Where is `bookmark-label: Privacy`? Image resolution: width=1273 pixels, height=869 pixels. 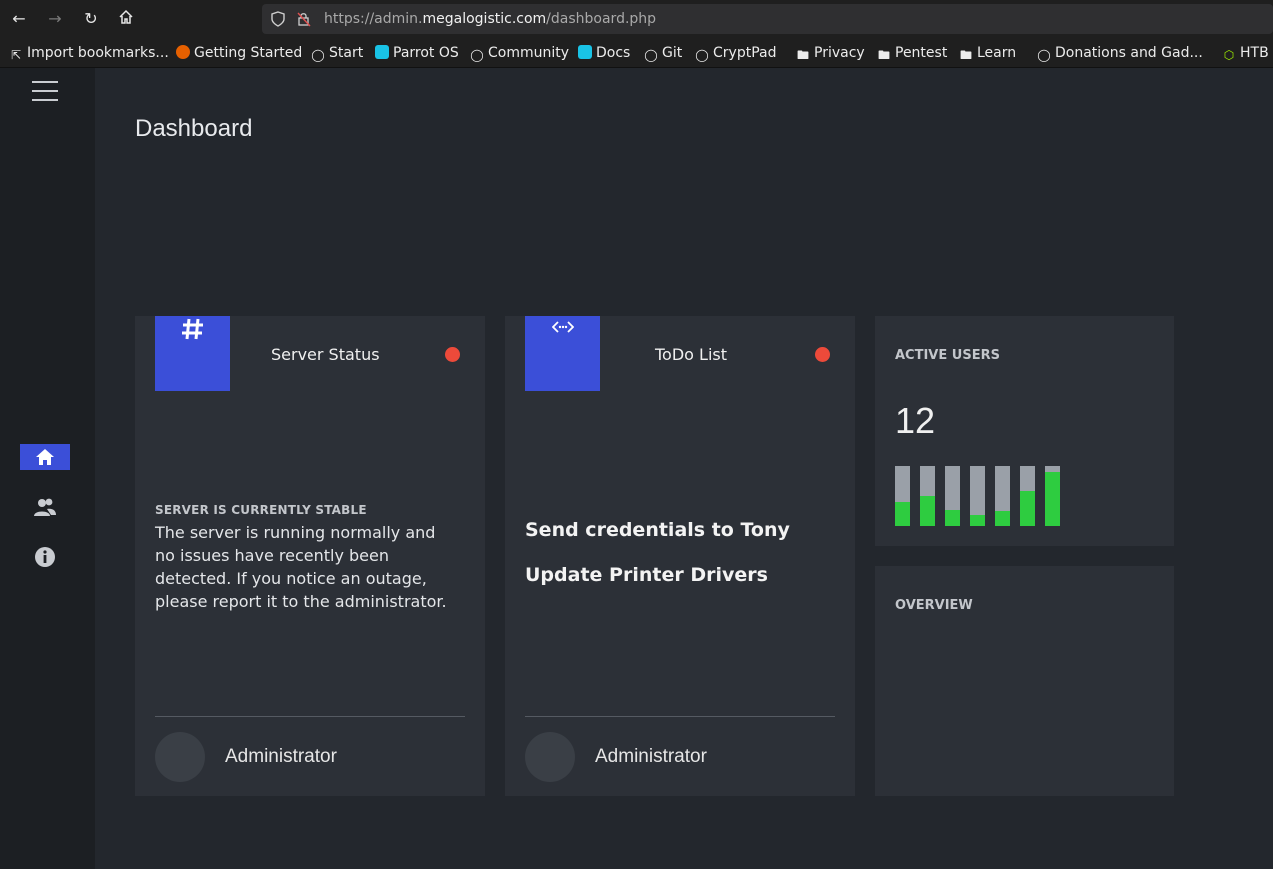
bookmark-label: Privacy is located at coordinates (839, 53).